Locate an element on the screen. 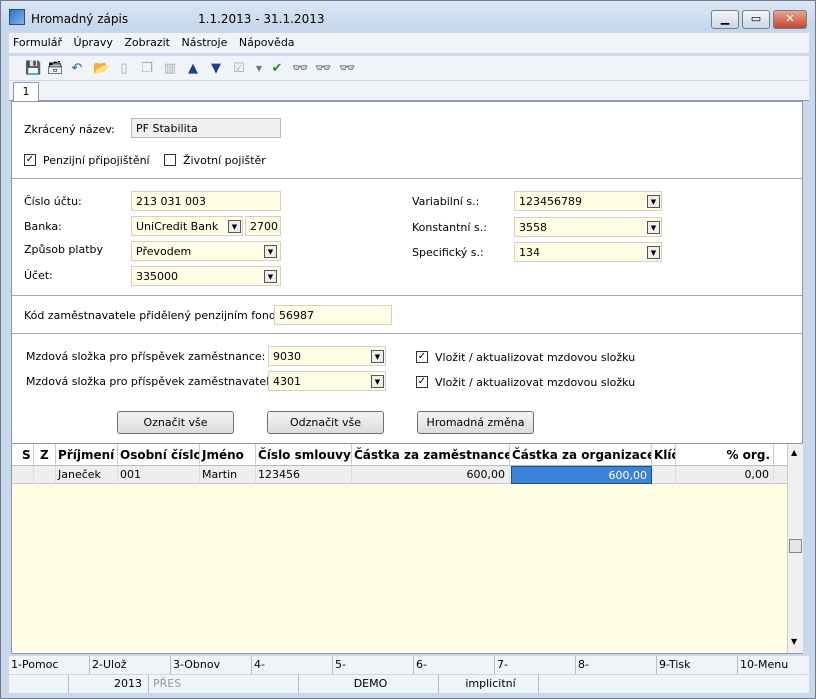 The height and width of the screenshot is (699, 816). wage-employee-field: 9030 is located at coordinates (327, 356).